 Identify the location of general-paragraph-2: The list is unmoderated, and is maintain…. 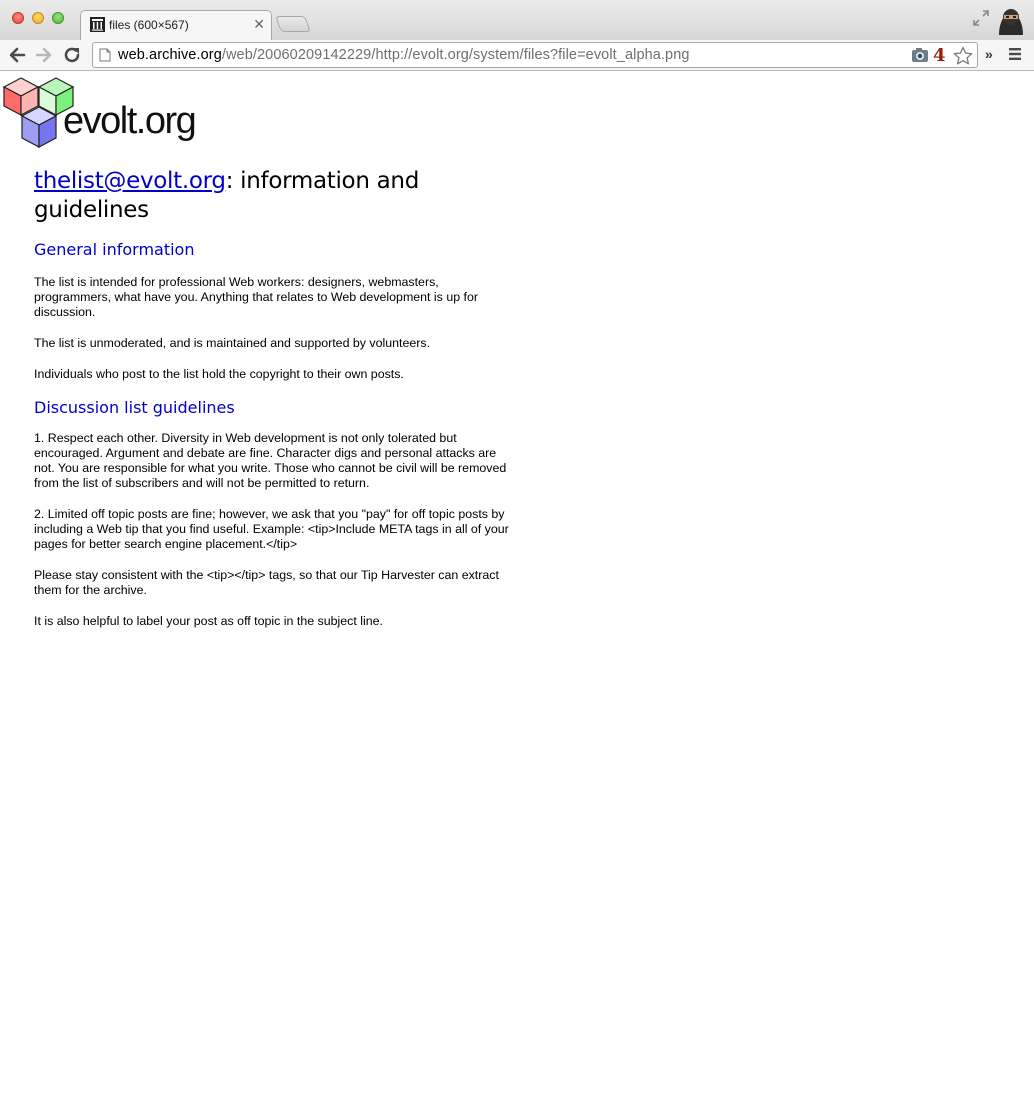
(232, 343).